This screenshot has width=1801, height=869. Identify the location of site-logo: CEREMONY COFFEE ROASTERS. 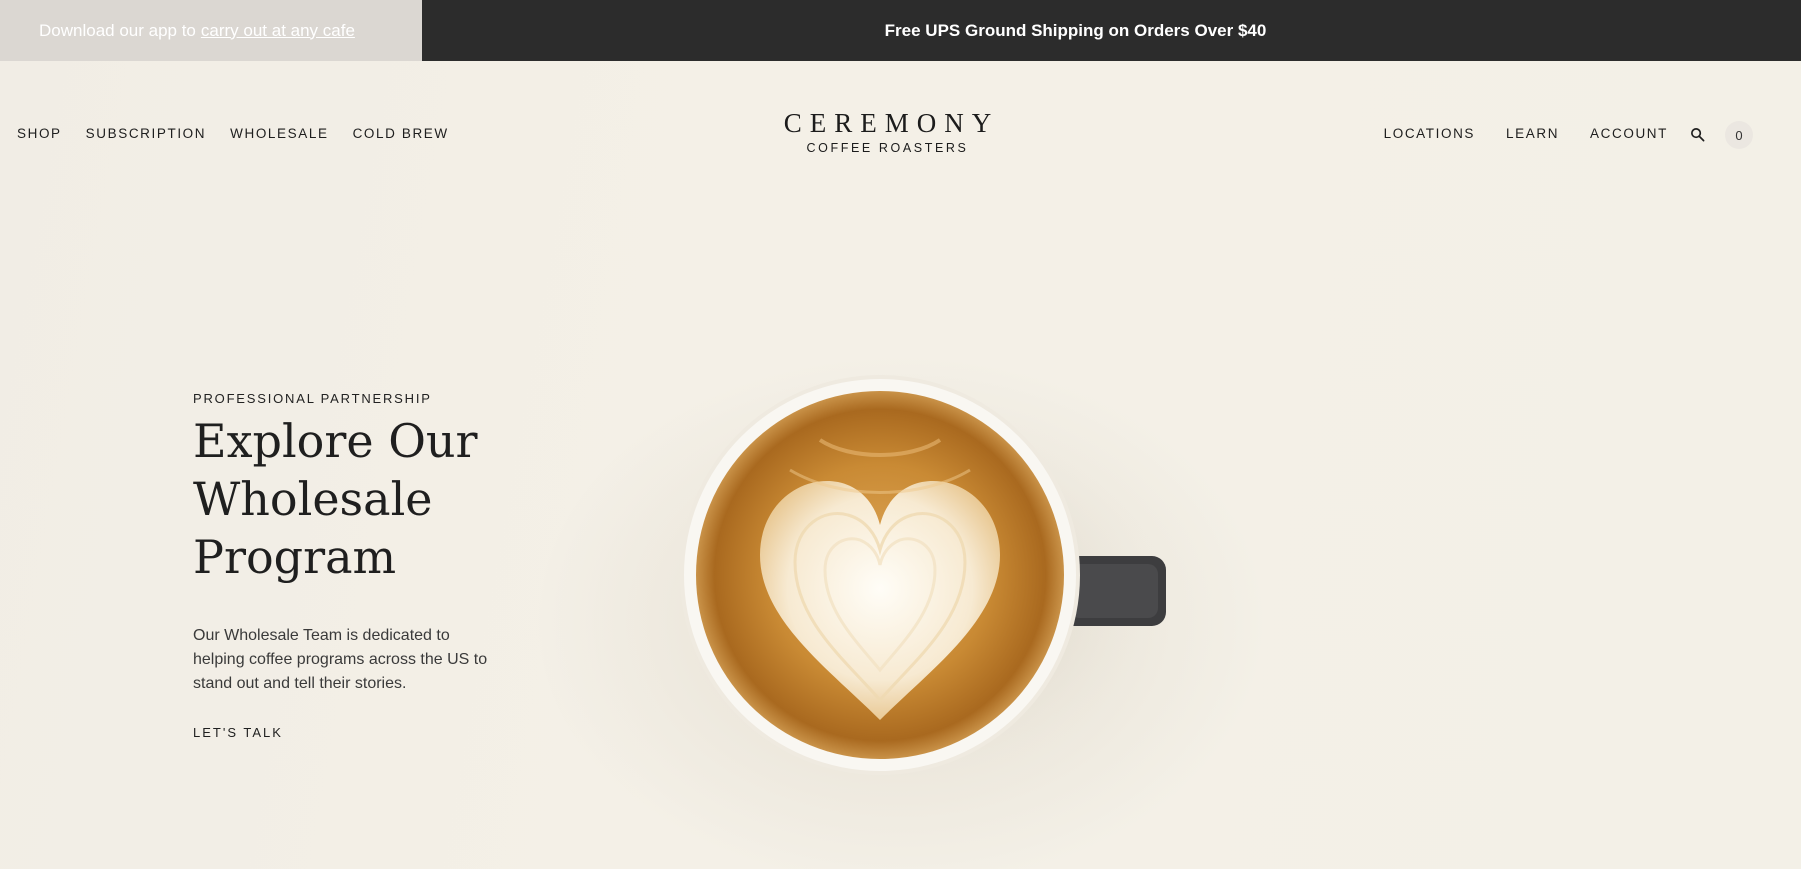
(887, 131).